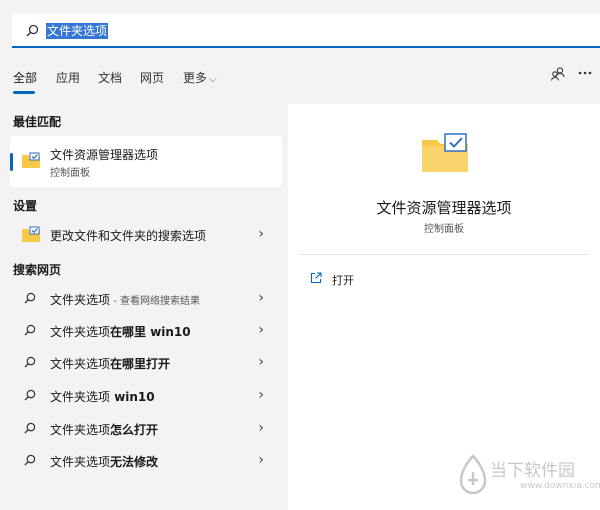 Image resolution: width=600 pixels, height=510 pixels. I want to click on web-result-item: 文件夹选项 win10 ›, so click(146, 396).